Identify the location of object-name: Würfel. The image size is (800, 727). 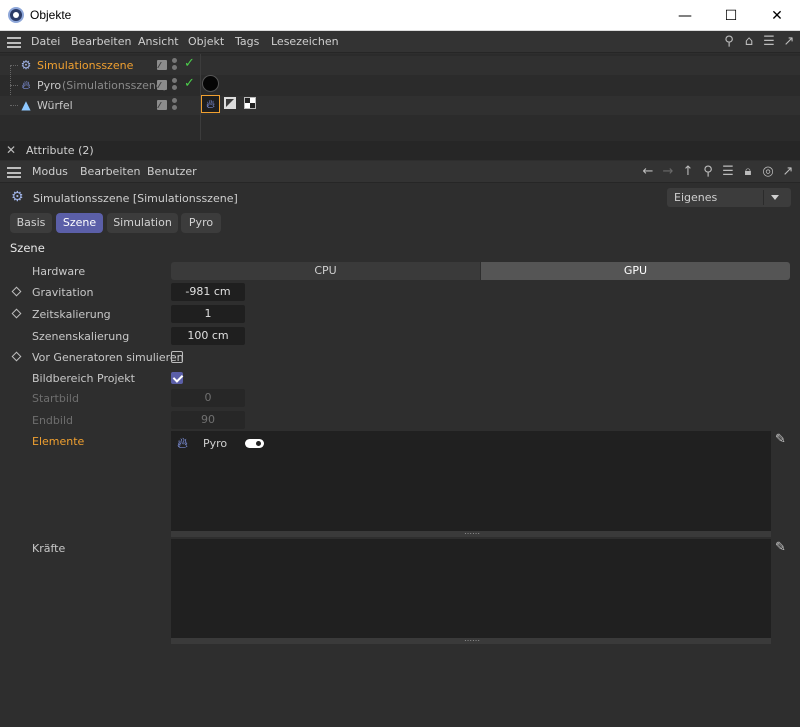
(55, 105).